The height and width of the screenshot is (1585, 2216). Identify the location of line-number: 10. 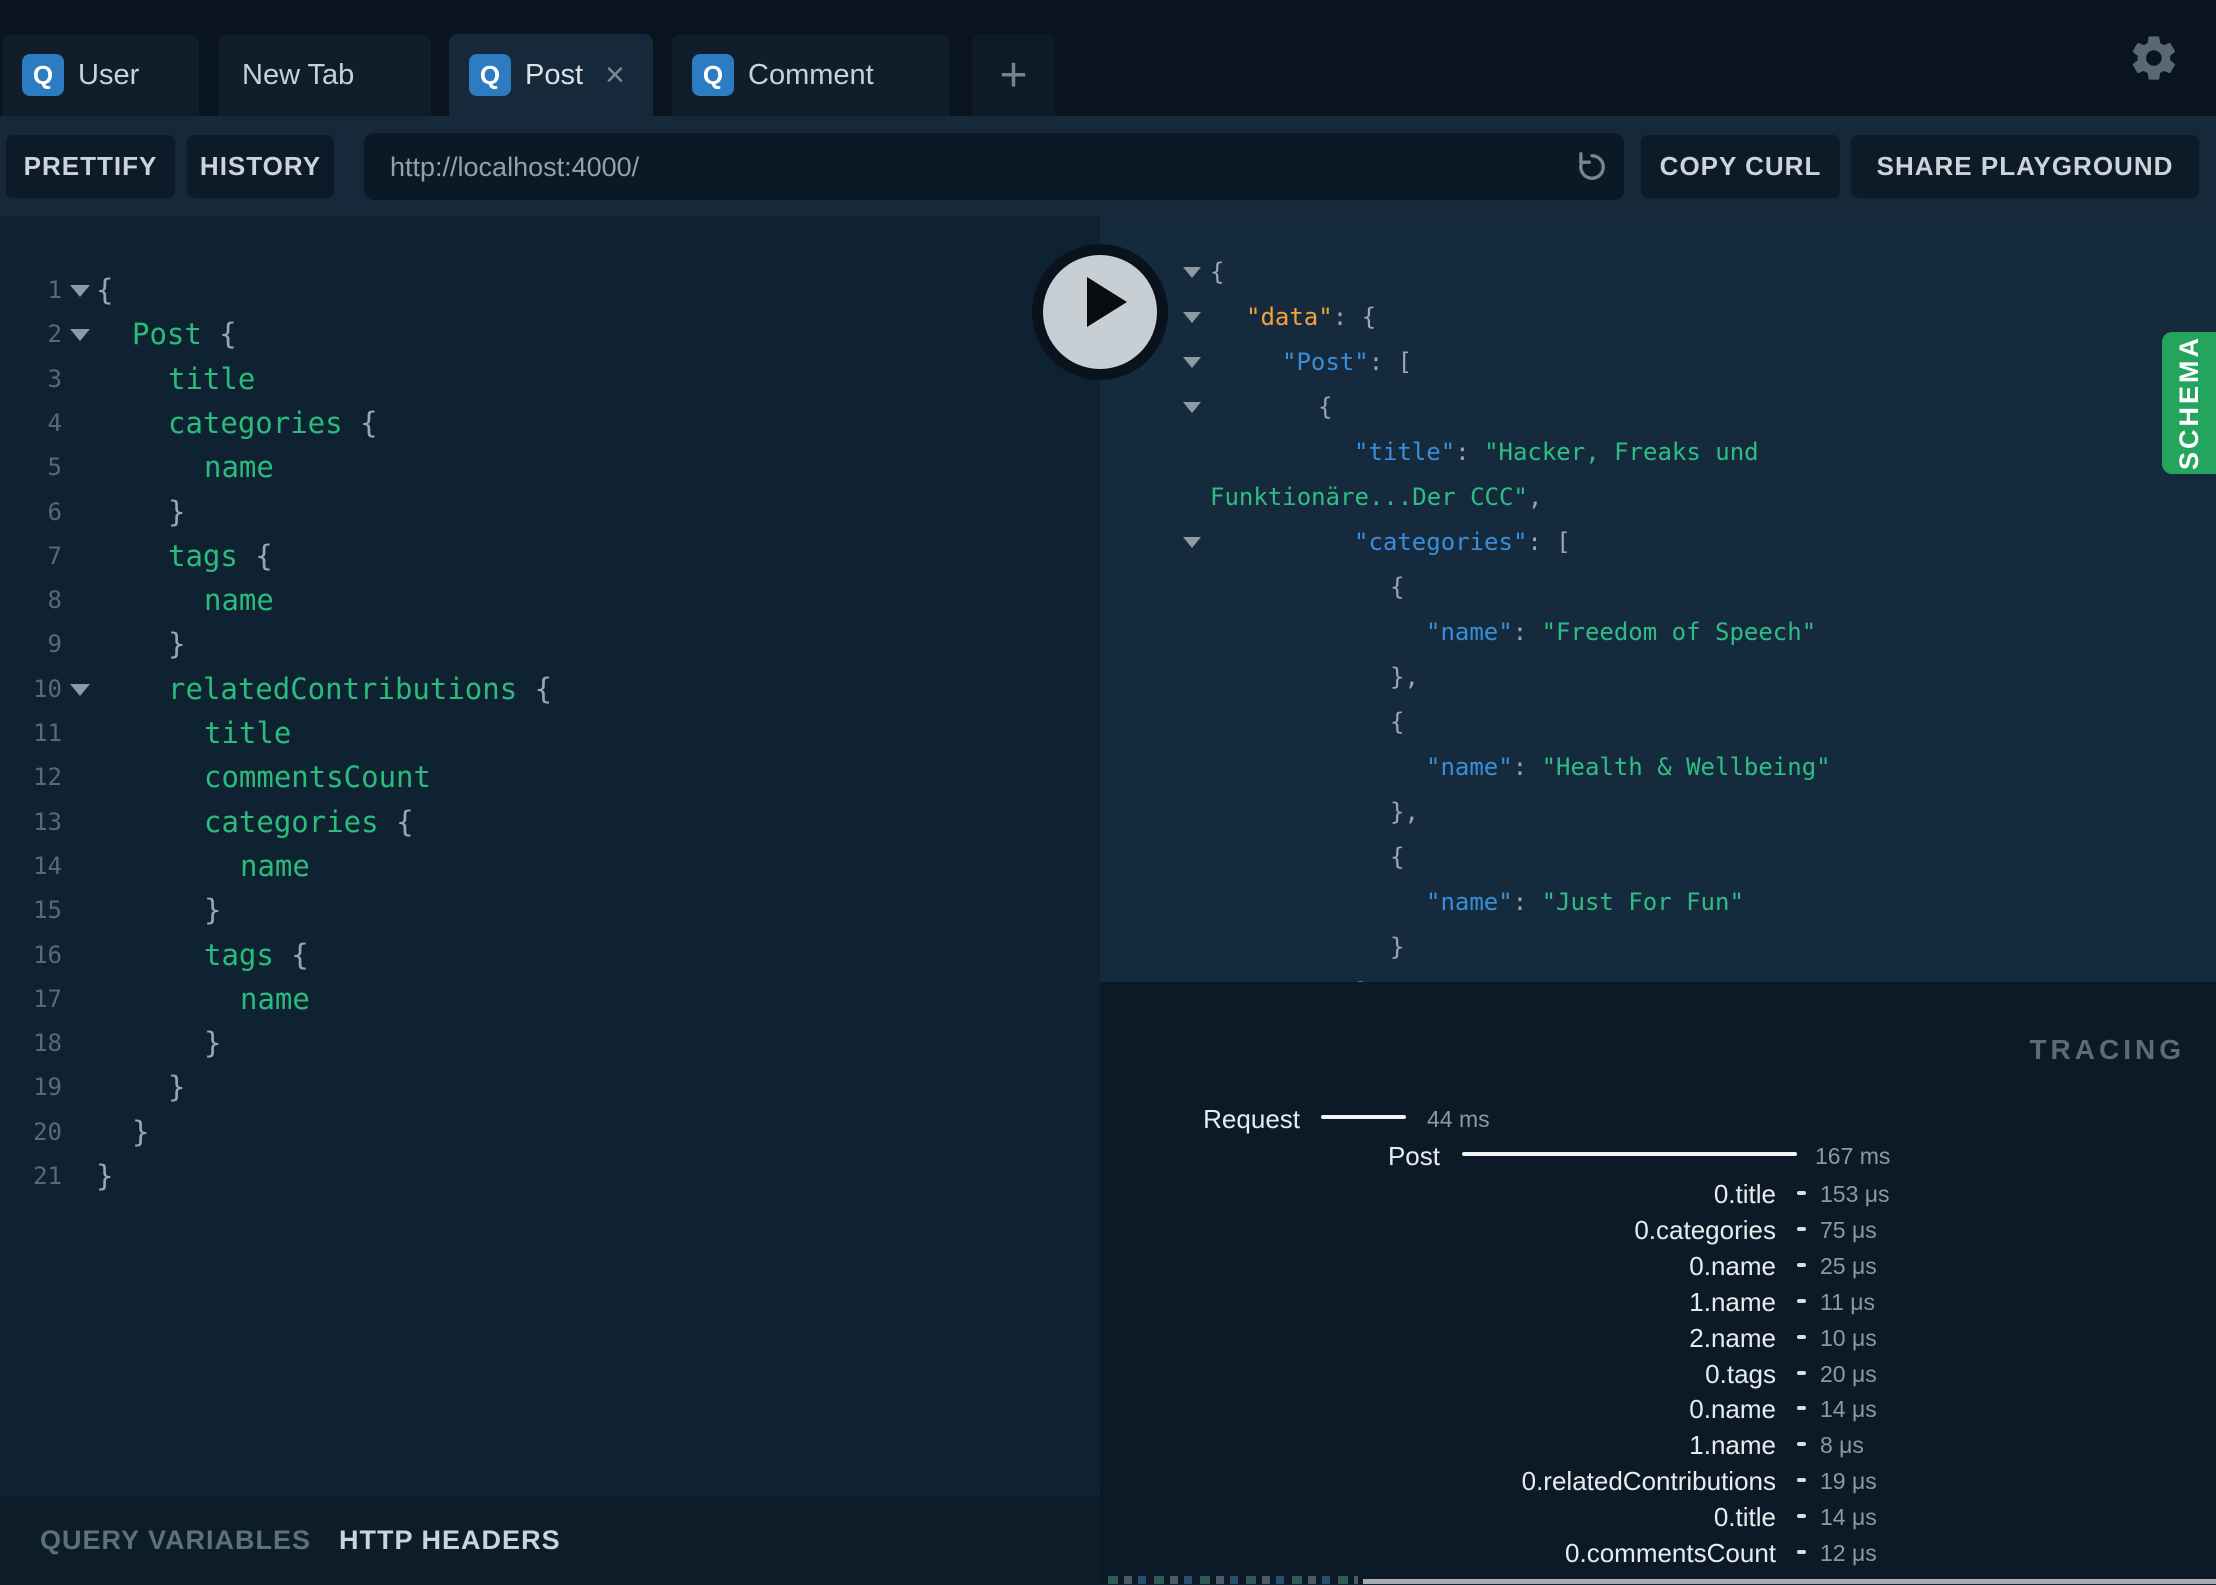
(47, 688).